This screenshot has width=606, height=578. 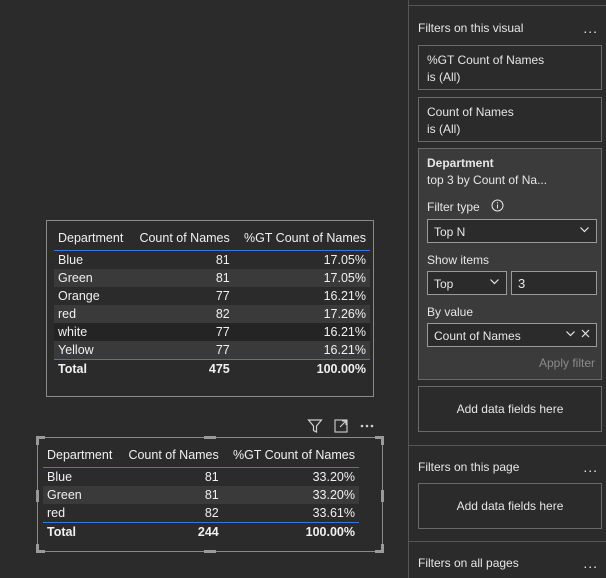 What do you see at coordinates (382, 496) in the screenshot?
I see `resize-handle-right` at bounding box center [382, 496].